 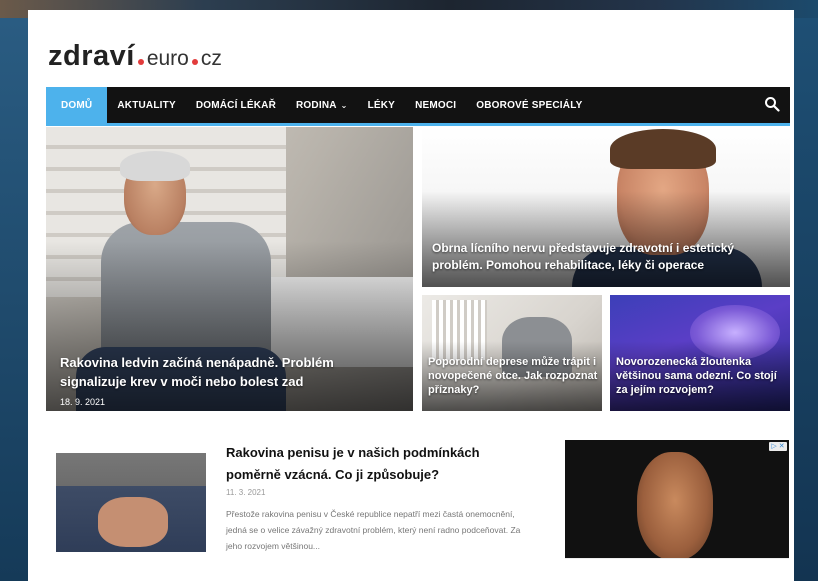 I want to click on nav-item-oborove-specialy: OBOROVÉ SPECIÁLY, so click(x=529, y=105).